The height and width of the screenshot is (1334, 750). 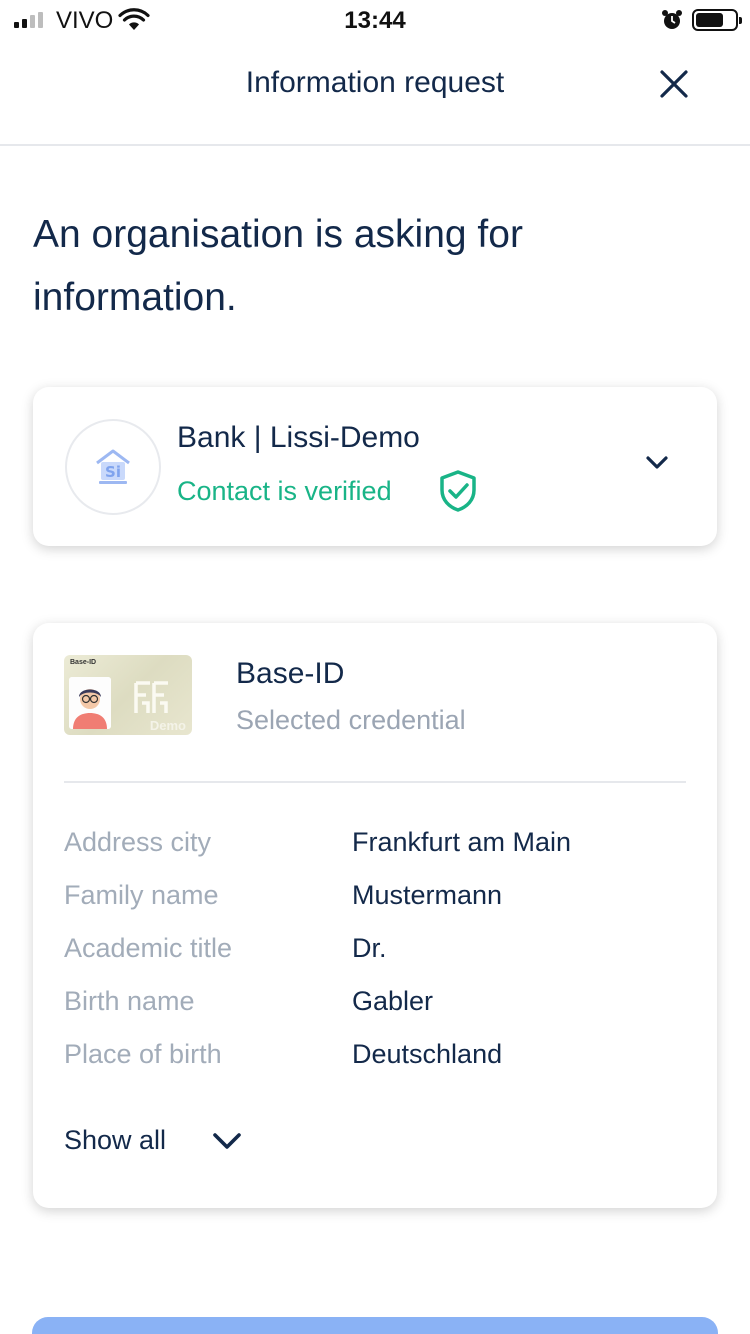 What do you see at coordinates (375, 1325) in the screenshot?
I see `primary-action-button` at bounding box center [375, 1325].